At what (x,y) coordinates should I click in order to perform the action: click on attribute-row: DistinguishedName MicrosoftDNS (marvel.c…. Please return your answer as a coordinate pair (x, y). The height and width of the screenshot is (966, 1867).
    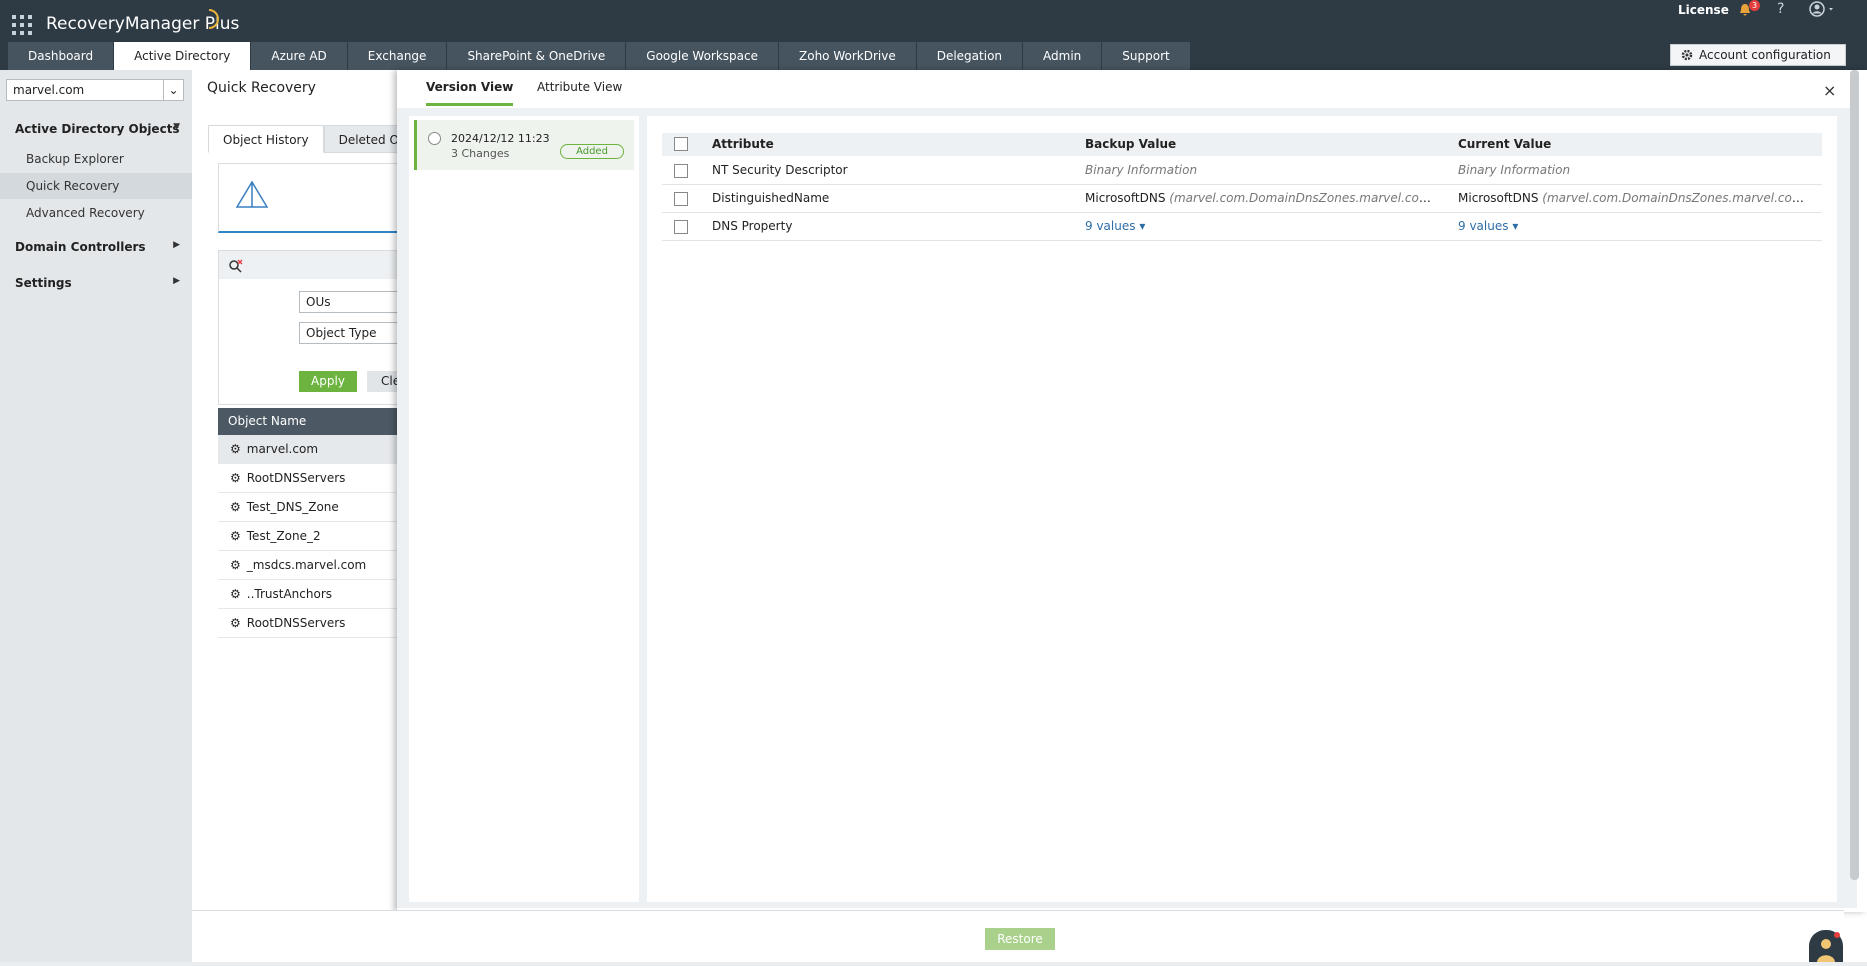
    Looking at the image, I should click on (1242, 199).